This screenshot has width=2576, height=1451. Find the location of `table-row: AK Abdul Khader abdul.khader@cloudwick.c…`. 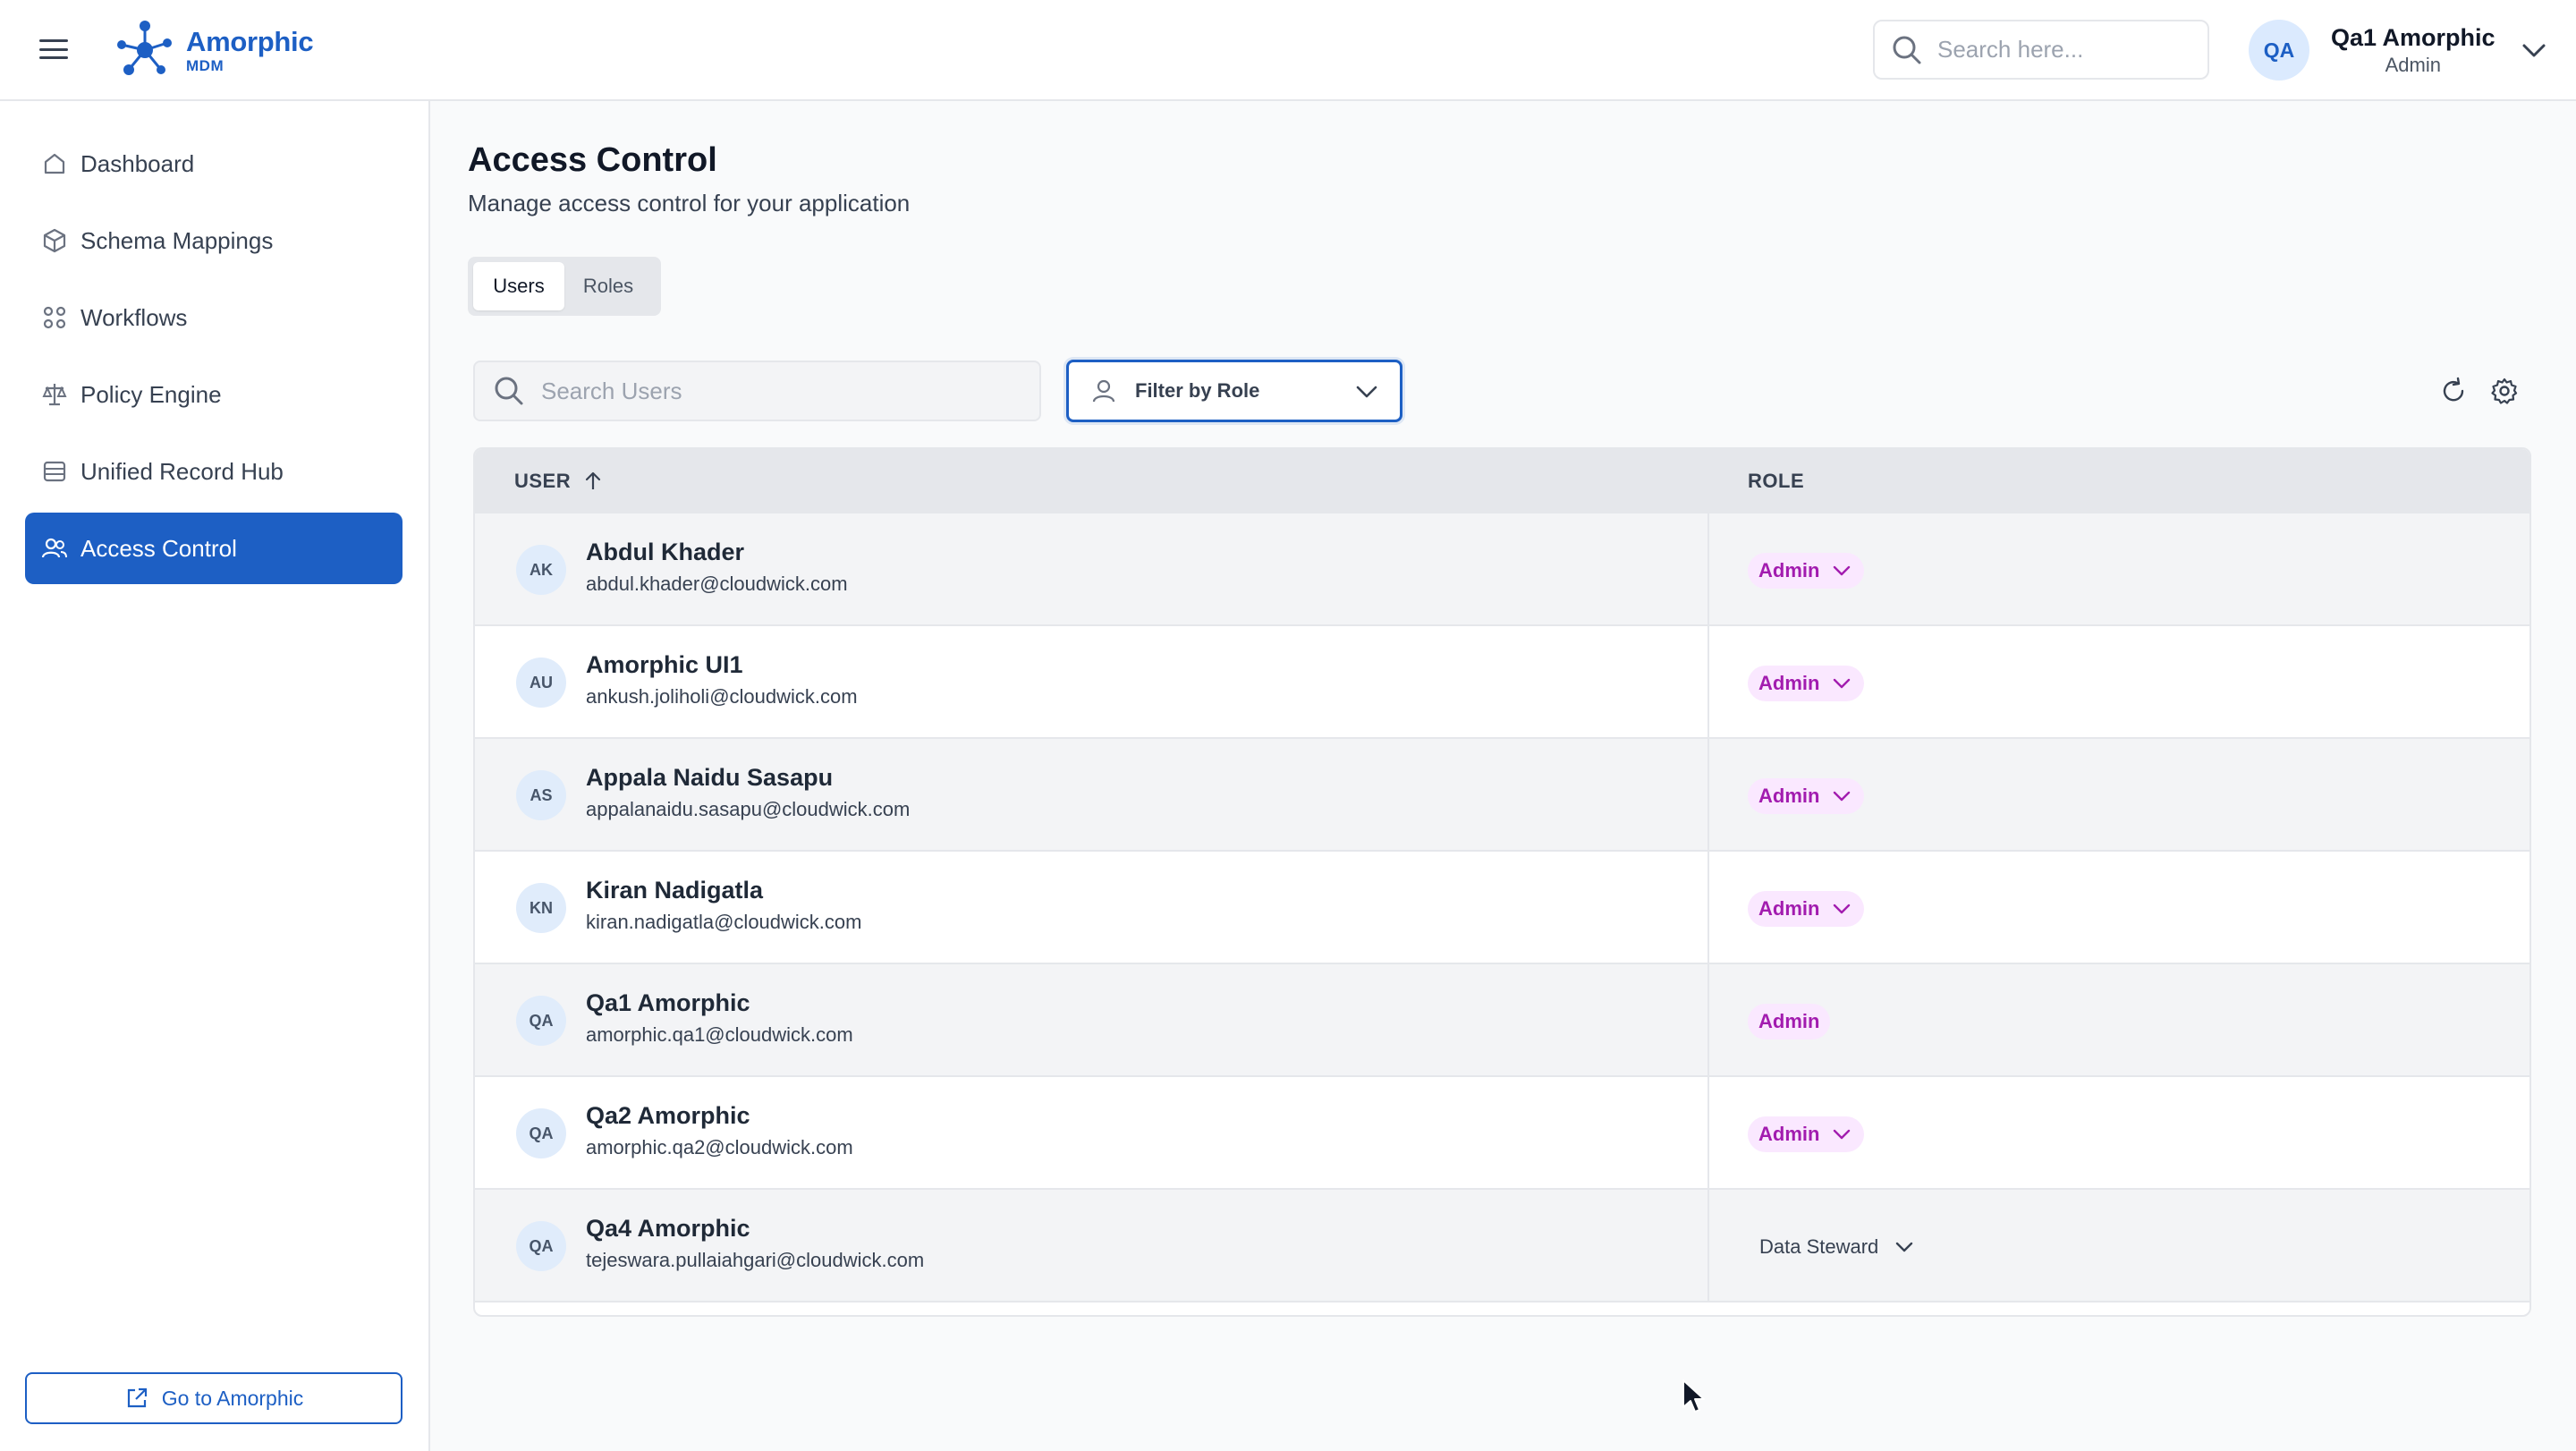

table-row: AK Abdul Khader abdul.khader@cloudwick.c… is located at coordinates (1502, 570).